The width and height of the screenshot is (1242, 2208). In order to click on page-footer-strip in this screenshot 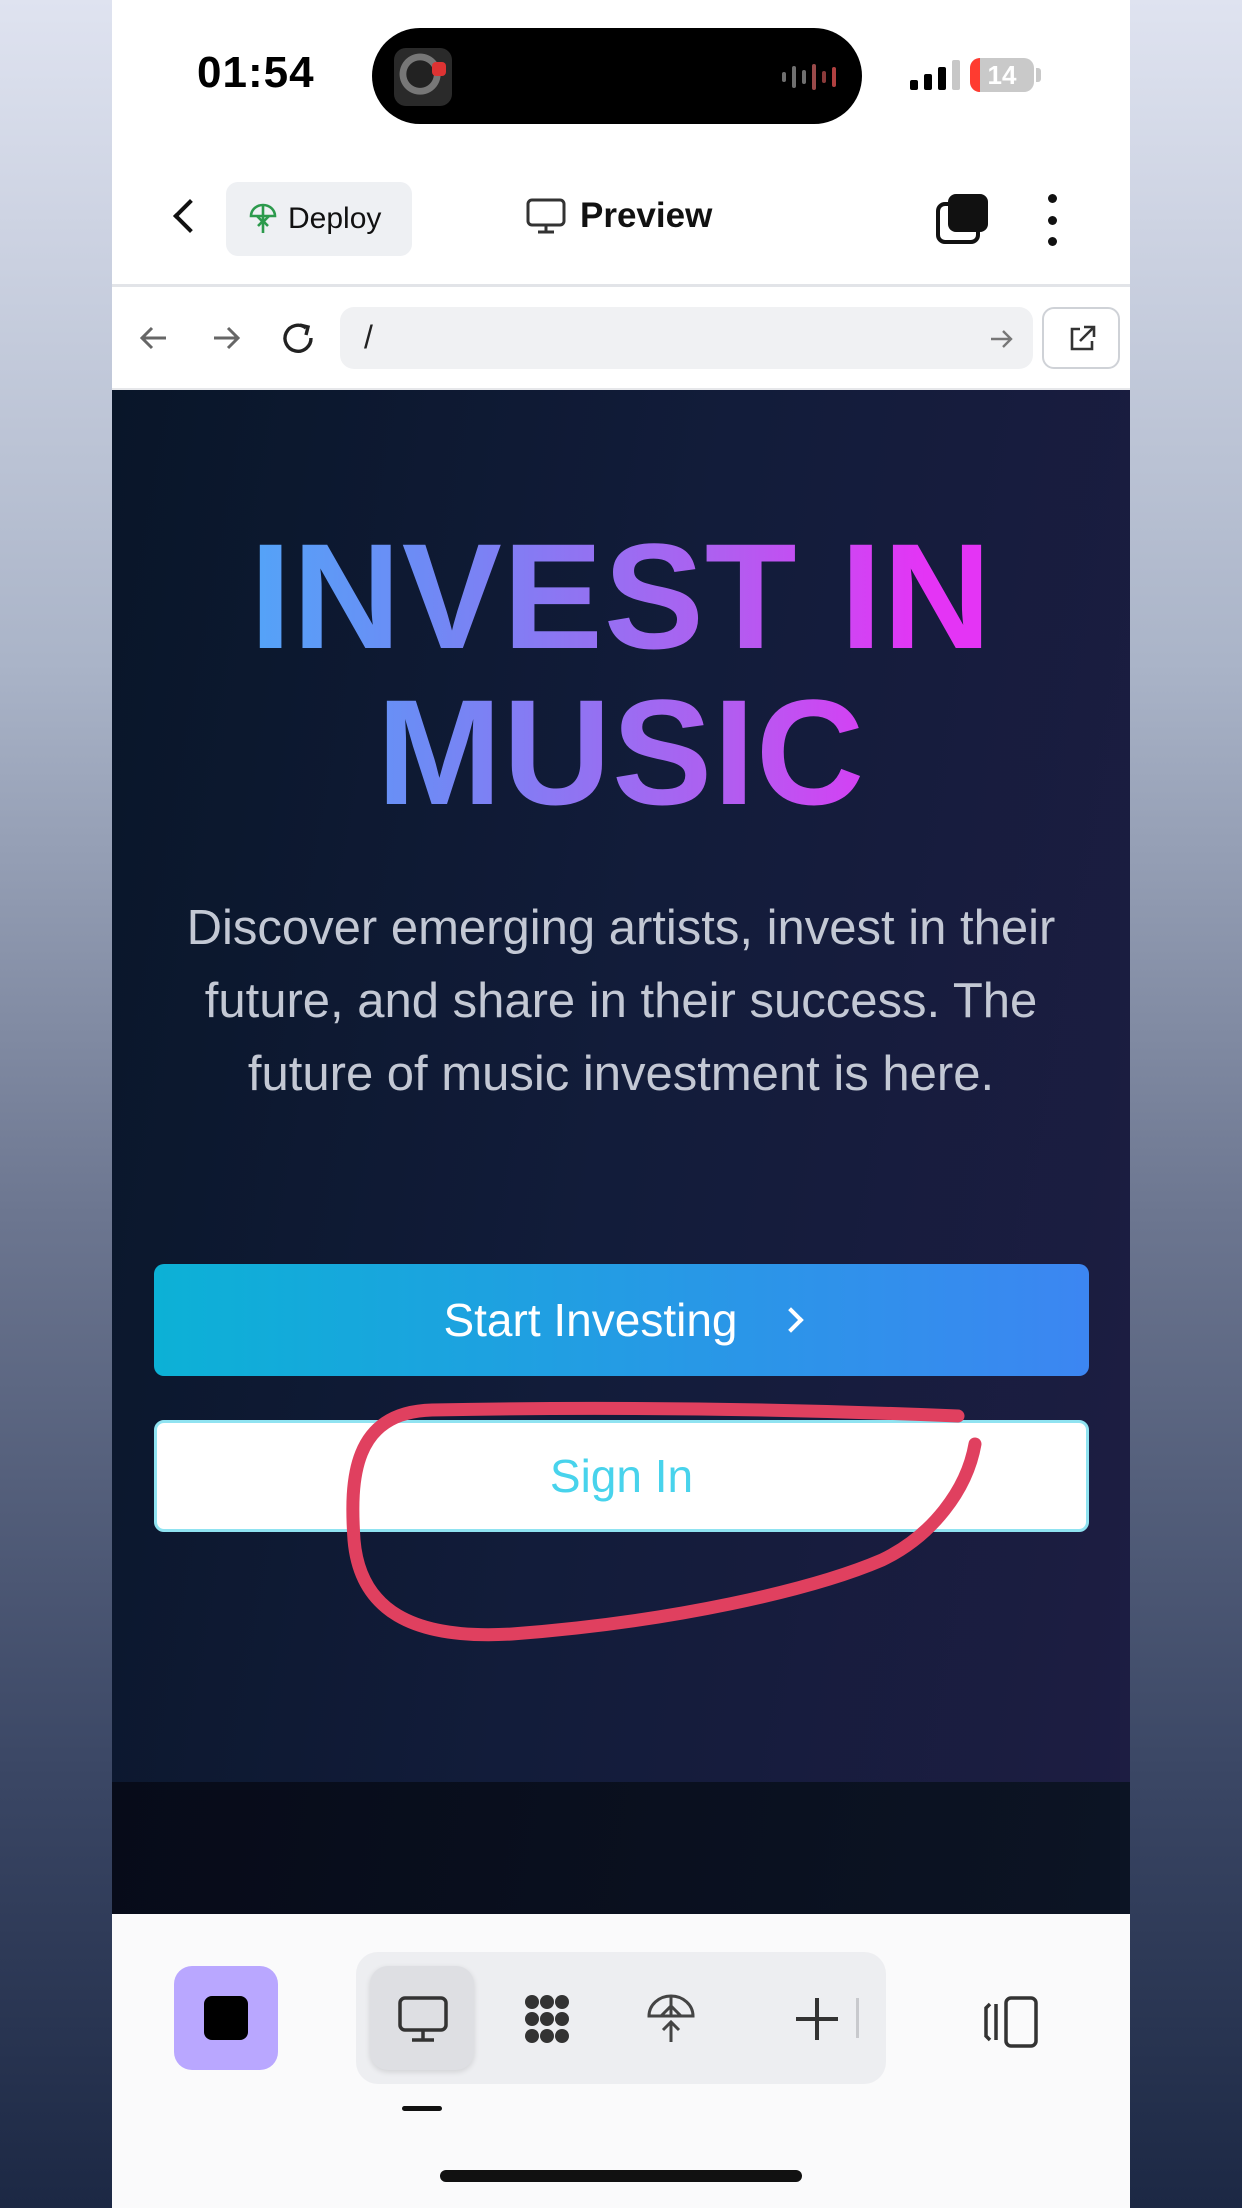, I will do `click(621, 1848)`.